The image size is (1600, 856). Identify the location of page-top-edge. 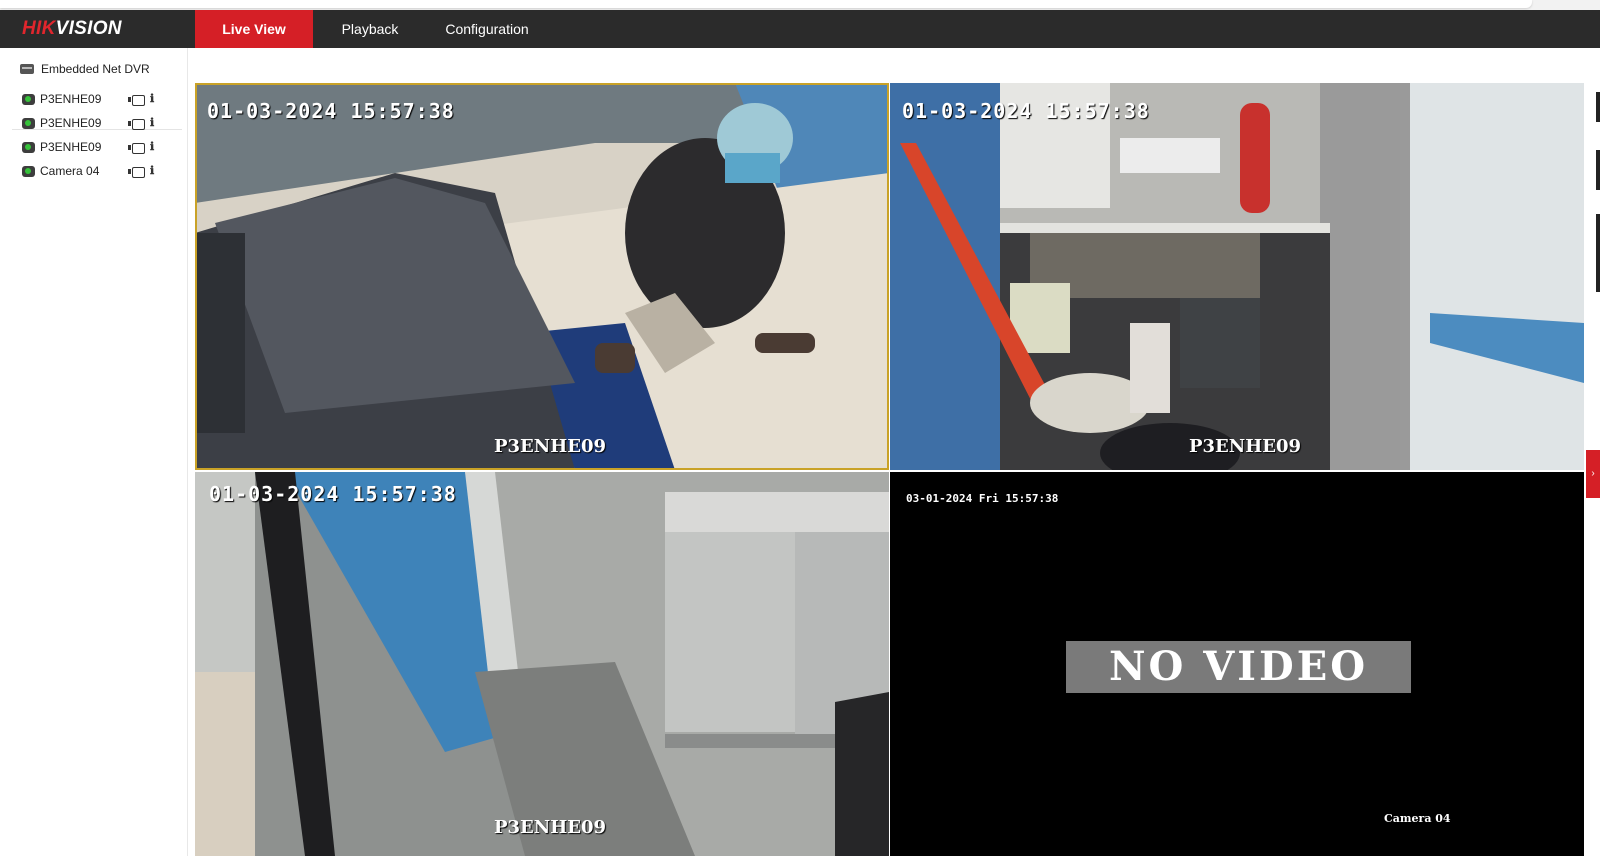
(766, 4).